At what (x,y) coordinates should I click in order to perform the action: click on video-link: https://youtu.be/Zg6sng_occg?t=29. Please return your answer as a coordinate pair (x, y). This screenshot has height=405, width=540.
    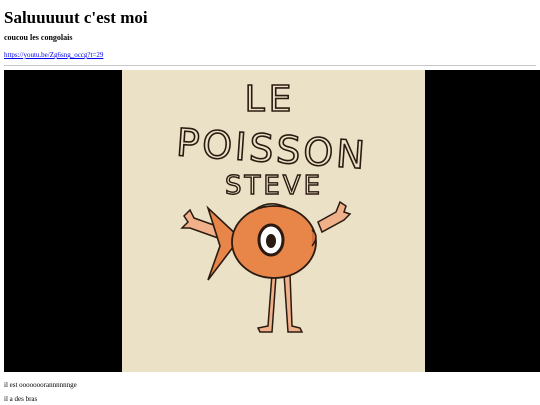
    Looking at the image, I should click on (53, 55).